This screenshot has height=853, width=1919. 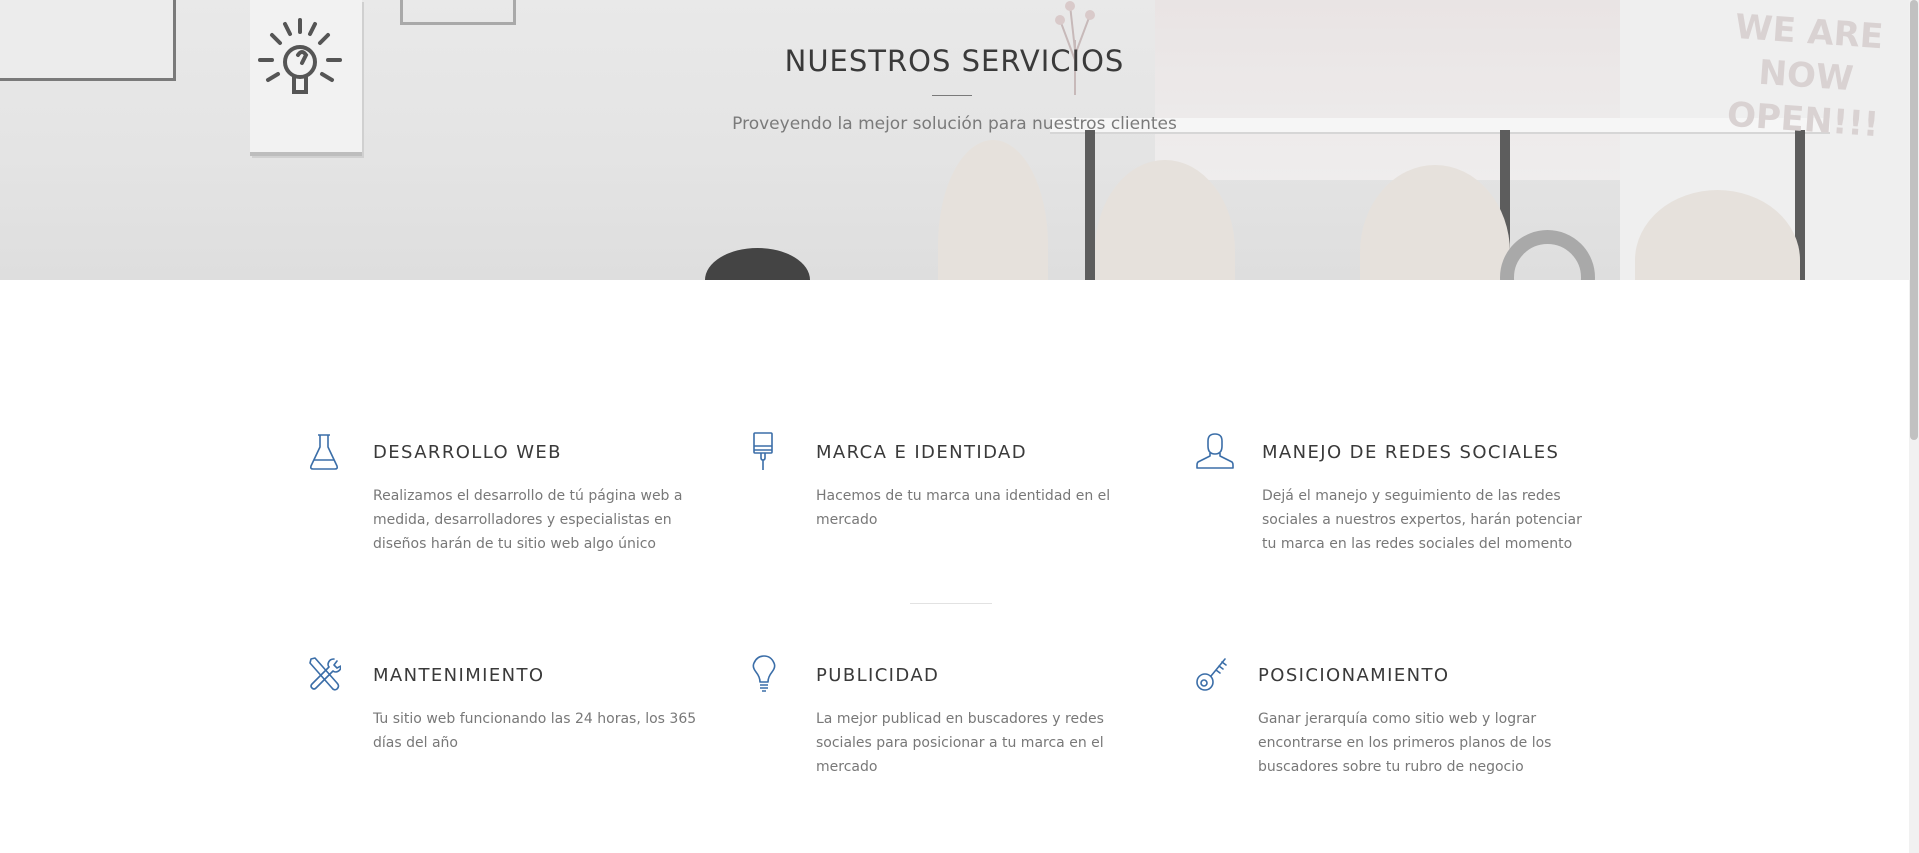 What do you see at coordinates (459, 675) in the screenshot?
I see `service-title: MANTENIMIENTO` at bounding box center [459, 675].